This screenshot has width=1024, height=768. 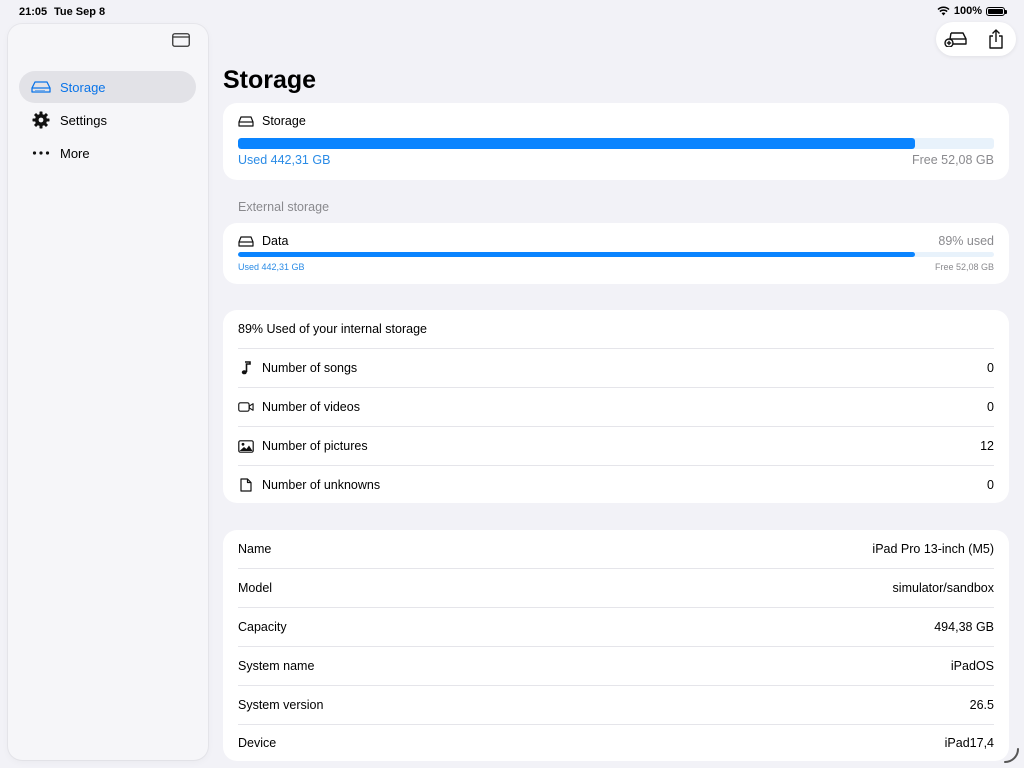 What do you see at coordinates (276, 666) in the screenshot?
I see `device-label: System name` at bounding box center [276, 666].